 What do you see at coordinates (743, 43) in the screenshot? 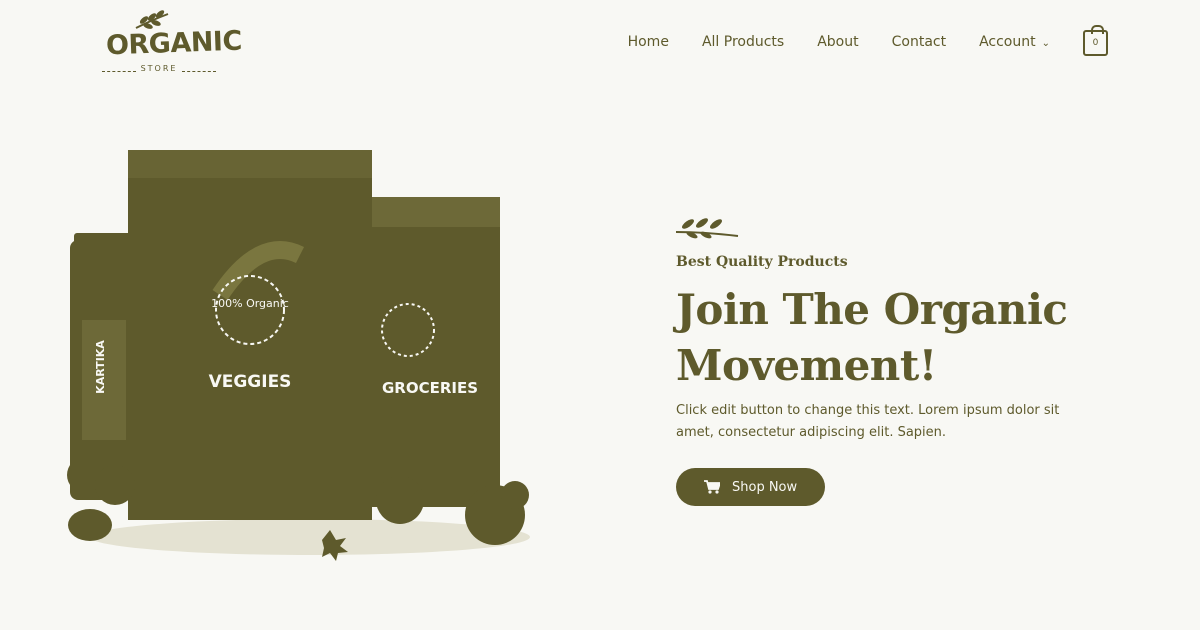
I see `nav-all-products: All Products` at bounding box center [743, 43].